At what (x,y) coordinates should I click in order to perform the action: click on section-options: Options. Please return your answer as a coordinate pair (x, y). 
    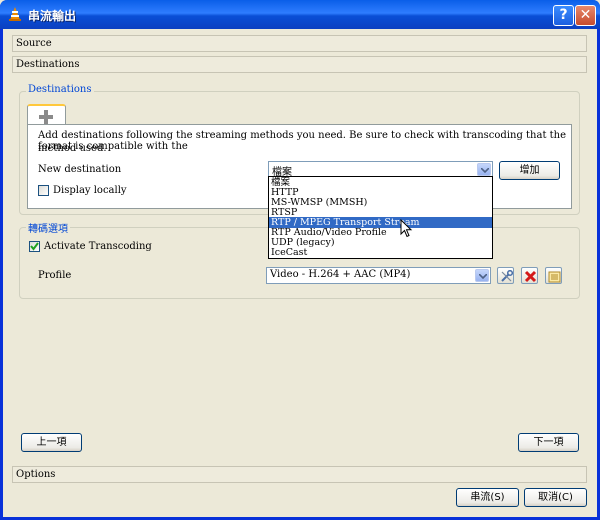
    Looking at the image, I should click on (299, 474).